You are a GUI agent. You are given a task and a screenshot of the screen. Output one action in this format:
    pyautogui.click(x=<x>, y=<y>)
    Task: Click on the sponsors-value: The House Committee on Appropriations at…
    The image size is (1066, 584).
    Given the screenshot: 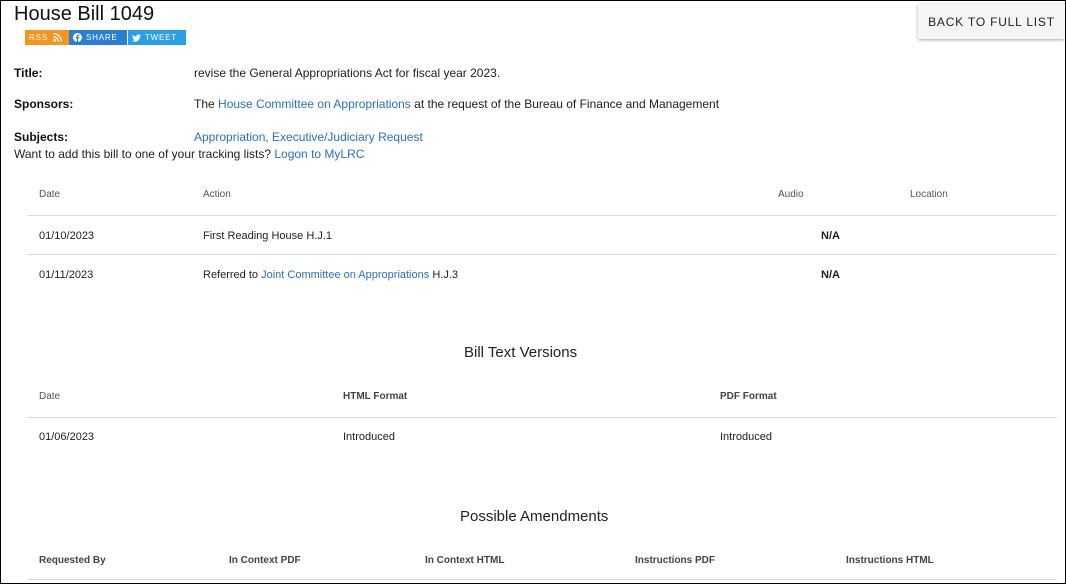 What is the action you would take?
    pyautogui.click(x=456, y=104)
    